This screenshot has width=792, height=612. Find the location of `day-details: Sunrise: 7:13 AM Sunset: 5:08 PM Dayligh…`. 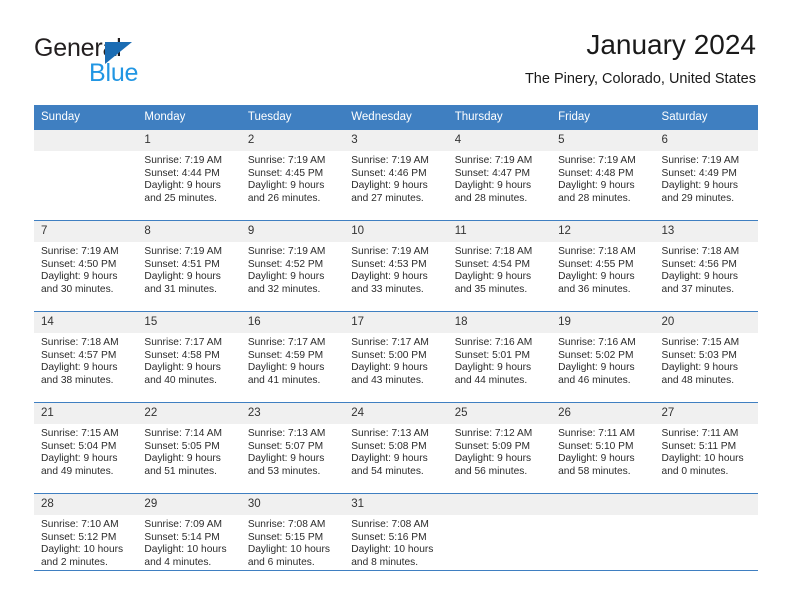

day-details: Sunrise: 7:13 AM Sunset: 5:08 PM Dayligh… is located at coordinates (395, 451).